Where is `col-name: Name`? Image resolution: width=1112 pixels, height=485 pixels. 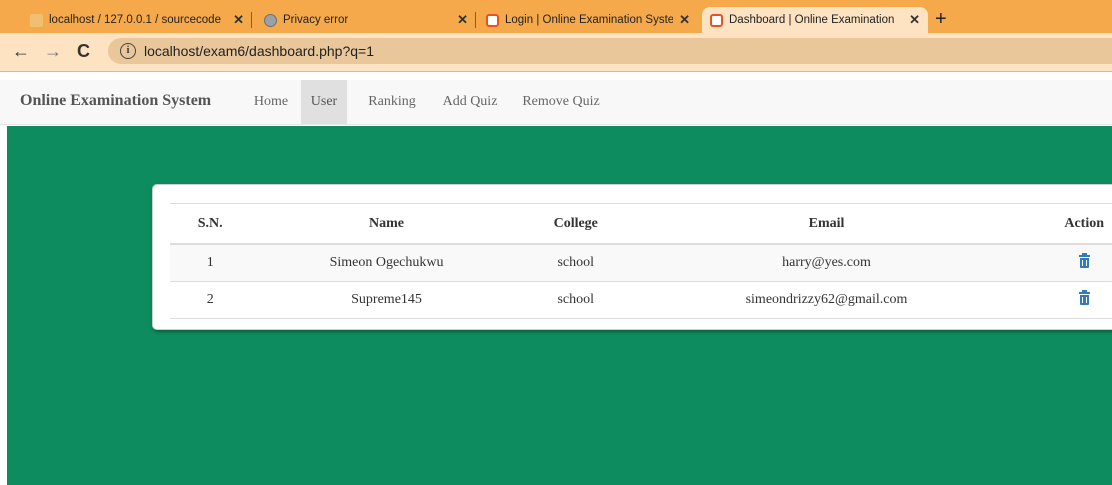 col-name: Name is located at coordinates (386, 224).